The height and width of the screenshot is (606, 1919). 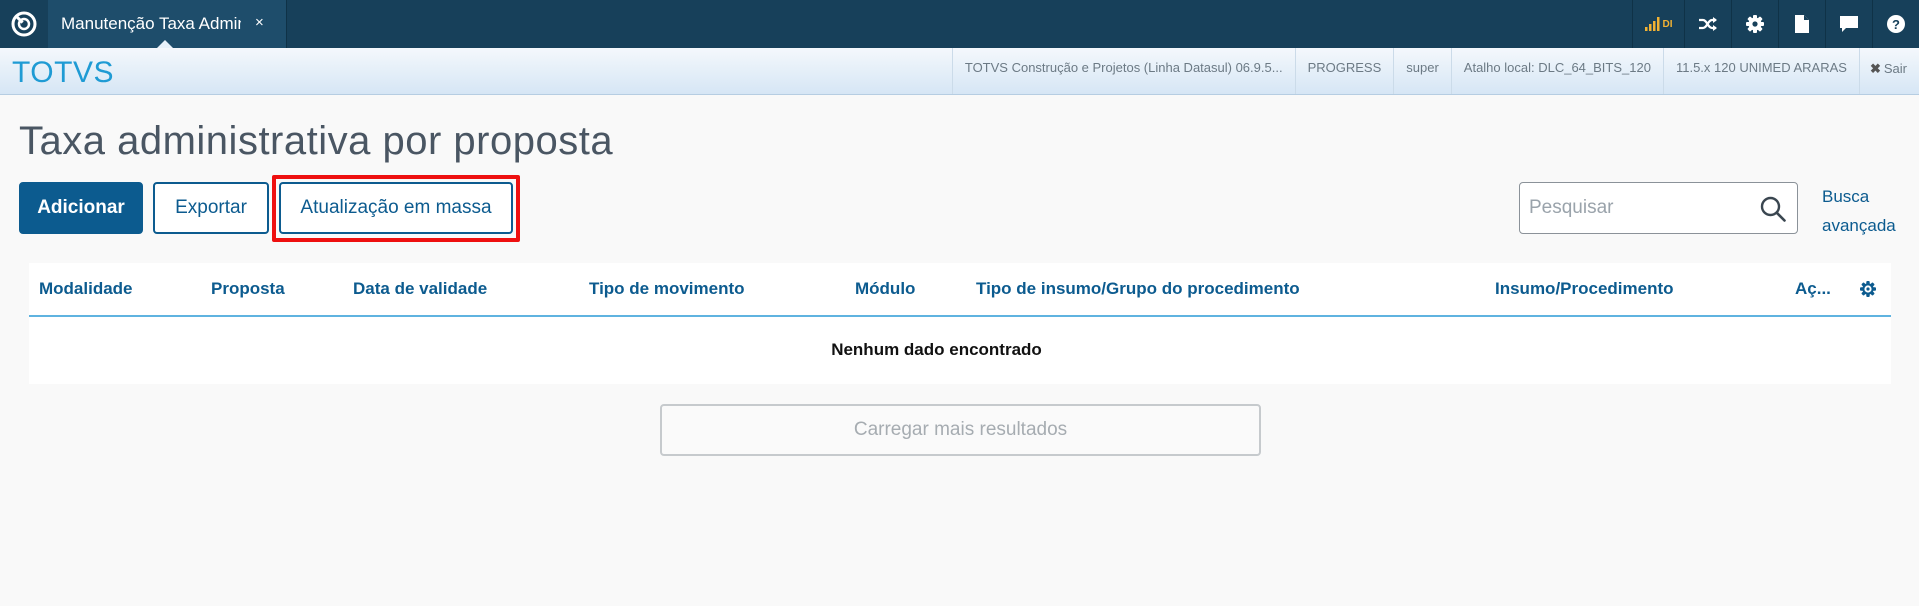 I want to click on document-icon, so click(x=1801, y=24).